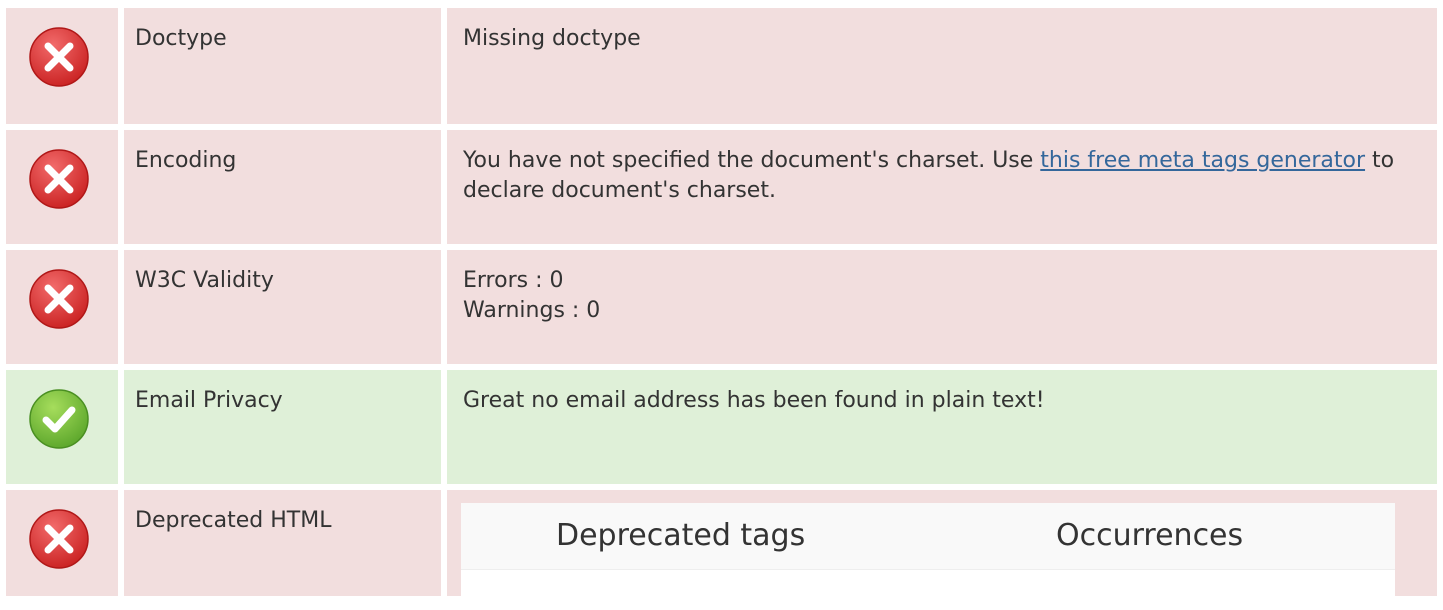  I want to click on column-header-occurrences: Occurrences, so click(1150, 535).